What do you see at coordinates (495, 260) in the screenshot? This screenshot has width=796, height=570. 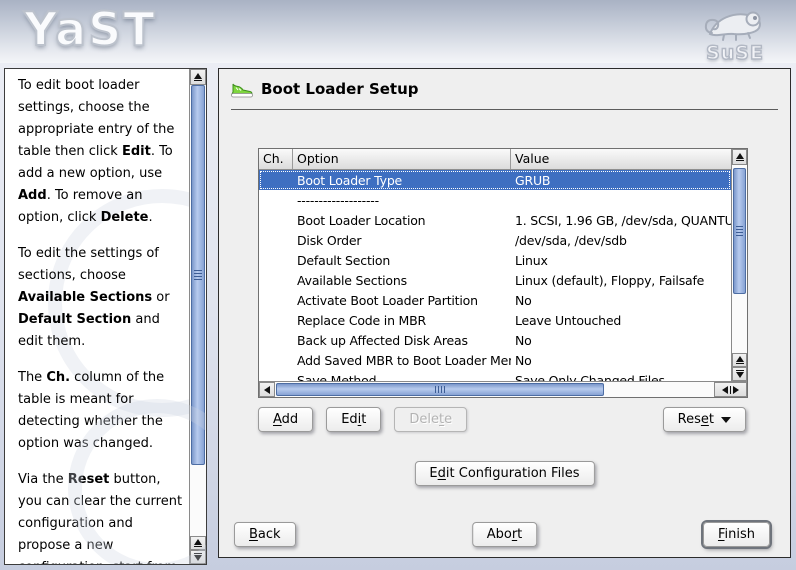 I see `table-row: Default Section Linux` at bounding box center [495, 260].